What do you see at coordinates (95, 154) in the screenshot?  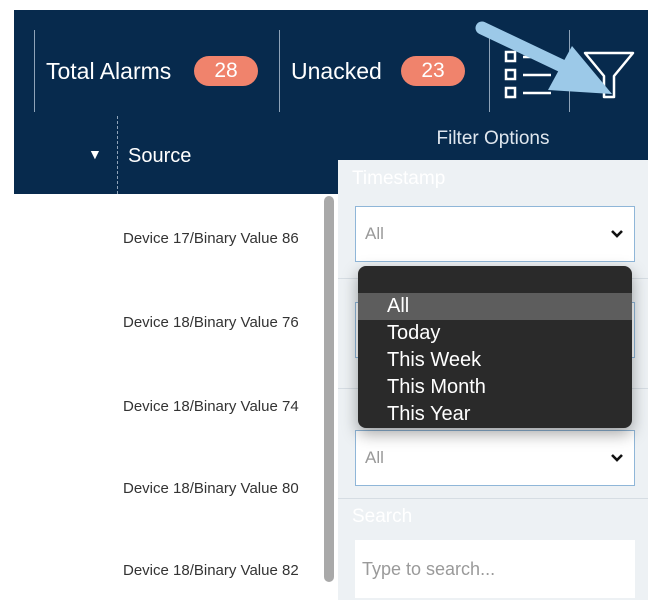 I see `sort-down-icon: ▼` at bounding box center [95, 154].